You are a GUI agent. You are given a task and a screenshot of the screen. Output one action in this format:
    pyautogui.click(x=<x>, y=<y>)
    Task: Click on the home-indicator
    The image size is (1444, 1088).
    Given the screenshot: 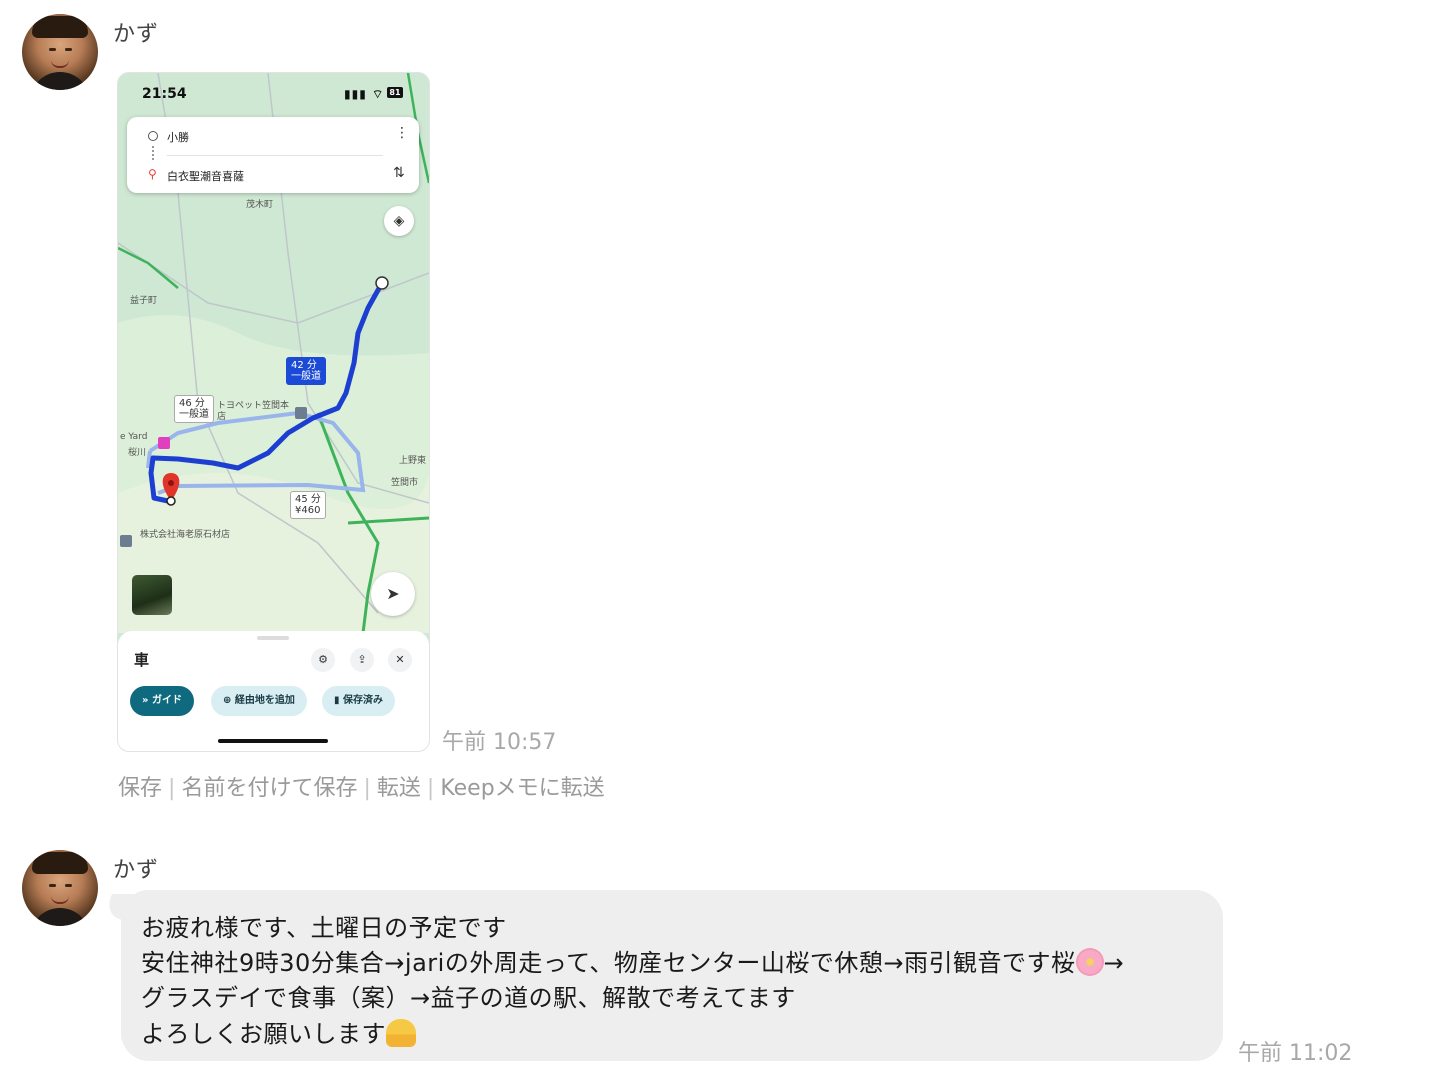 What is the action you would take?
    pyautogui.click(x=273, y=741)
    